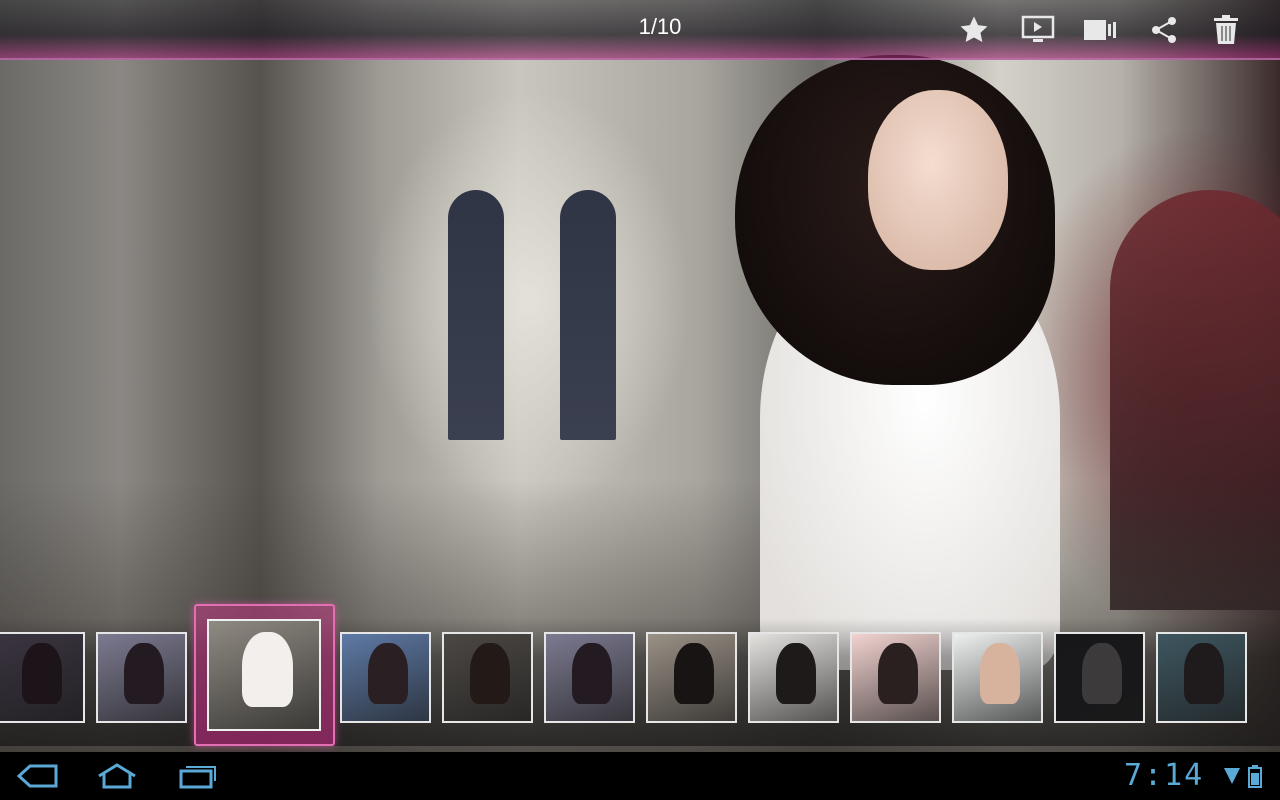  I want to click on trash-icon, so click(1226, 29).